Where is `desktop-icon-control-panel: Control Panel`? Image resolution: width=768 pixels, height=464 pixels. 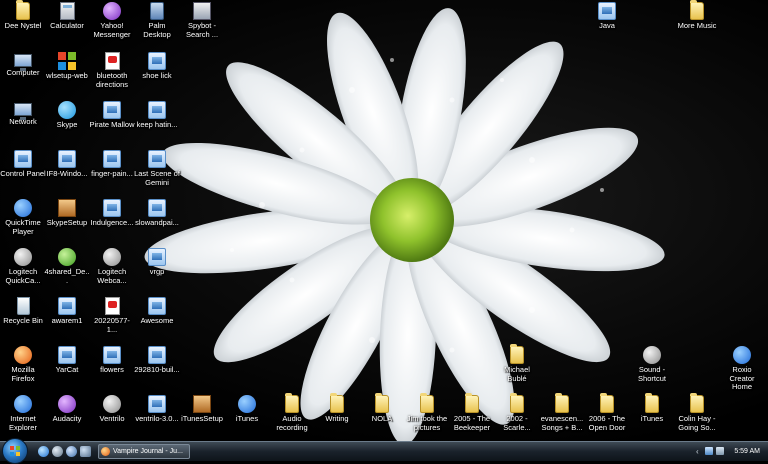
desktop-icon-control-panel: Control Panel is located at coordinates (23, 164).